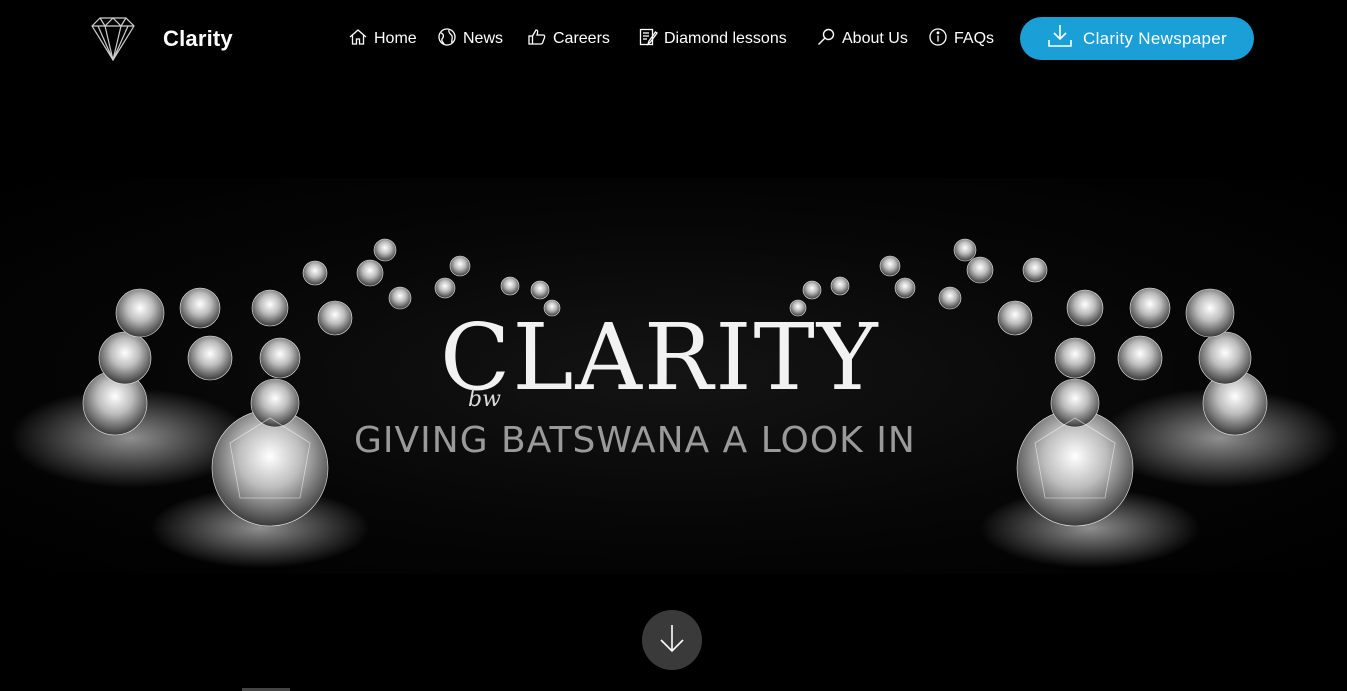 The width and height of the screenshot is (1347, 691). What do you see at coordinates (395, 38) in the screenshot?
I see `nav-label: Home` at bounding box center [395, 38].